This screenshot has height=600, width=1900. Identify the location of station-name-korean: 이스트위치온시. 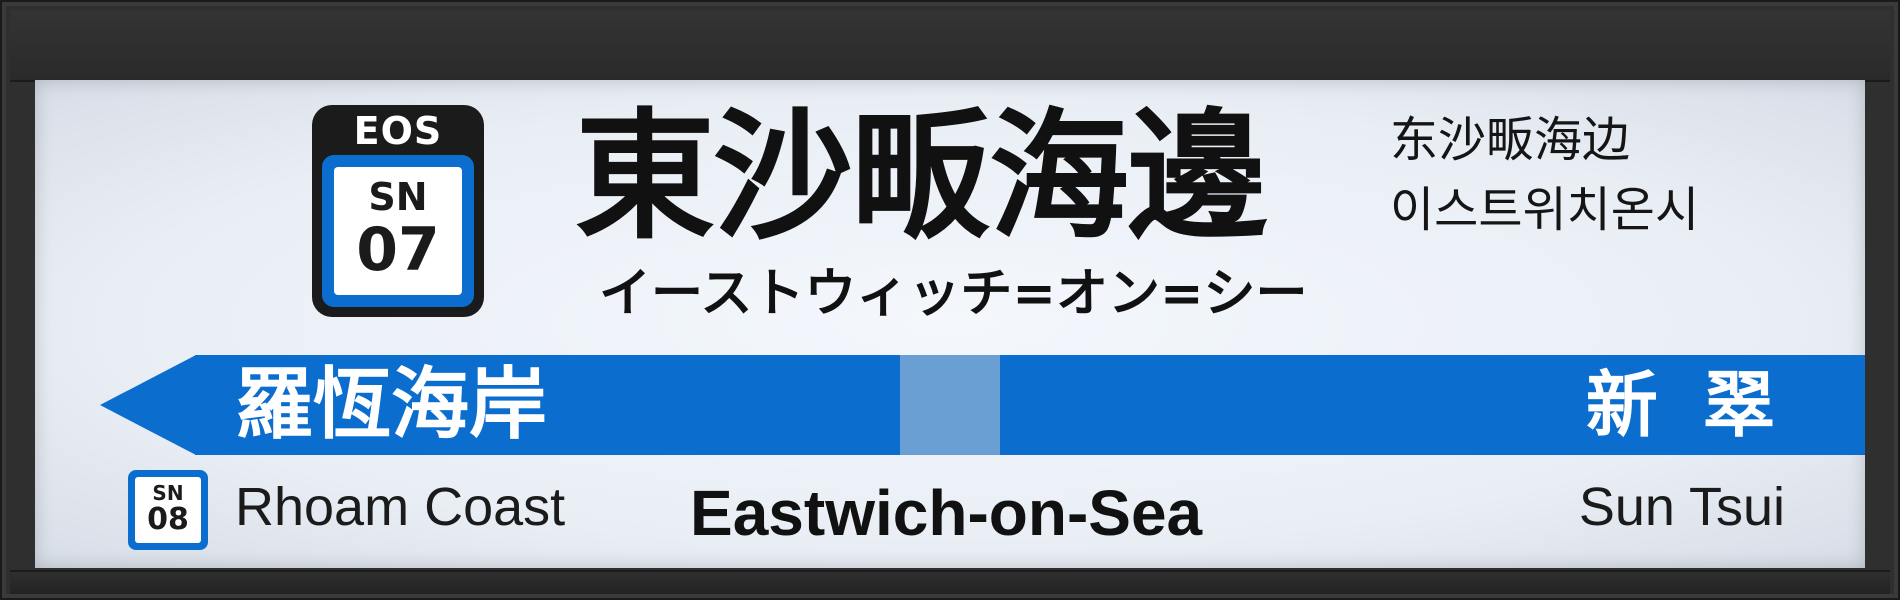
(1545, 210).